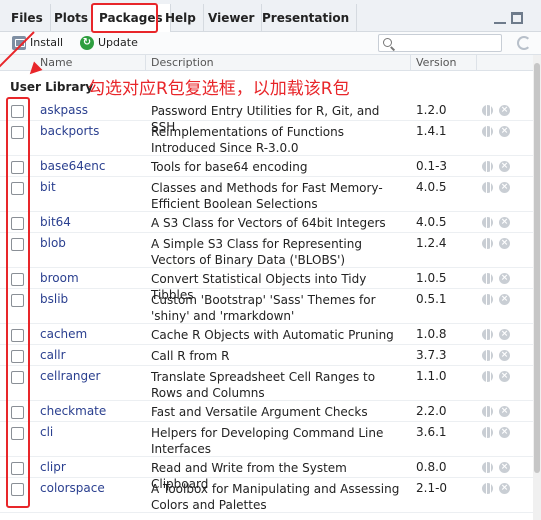  Describe the element at coordinates (48, 187) in the screenshot. I see `package-name-link: bit` at that location.